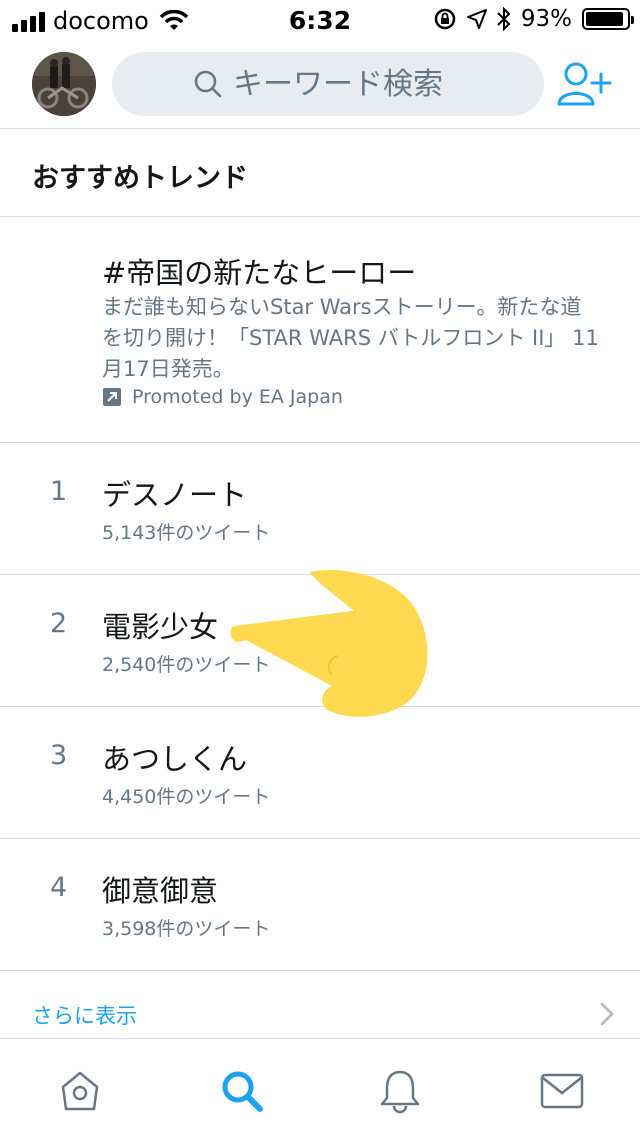 Image resolution: width=640 pixels, height=1136 pixels. Describe the element at coordinates (320, 1005) in the screenshot. I see `show-more-link: さらに表示` at that location.